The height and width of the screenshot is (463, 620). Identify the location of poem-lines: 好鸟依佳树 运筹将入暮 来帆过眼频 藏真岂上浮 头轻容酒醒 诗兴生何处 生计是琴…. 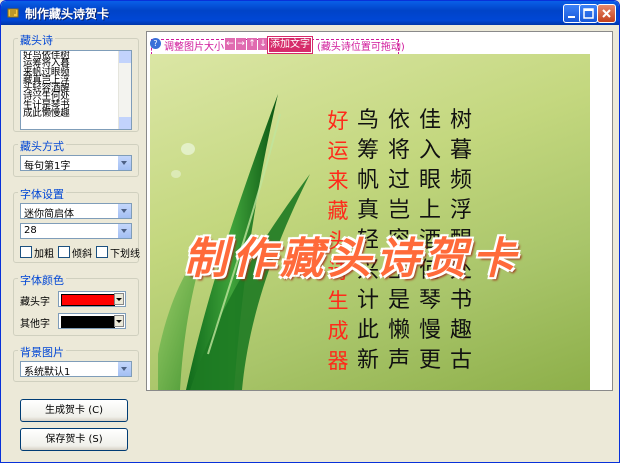
(70, 85).